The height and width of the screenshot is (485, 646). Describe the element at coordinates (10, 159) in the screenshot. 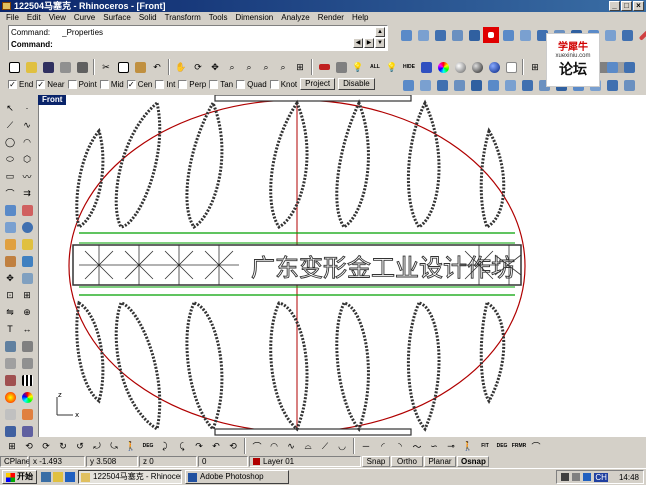

I see `ellipse-icon: ⬭` at that location.